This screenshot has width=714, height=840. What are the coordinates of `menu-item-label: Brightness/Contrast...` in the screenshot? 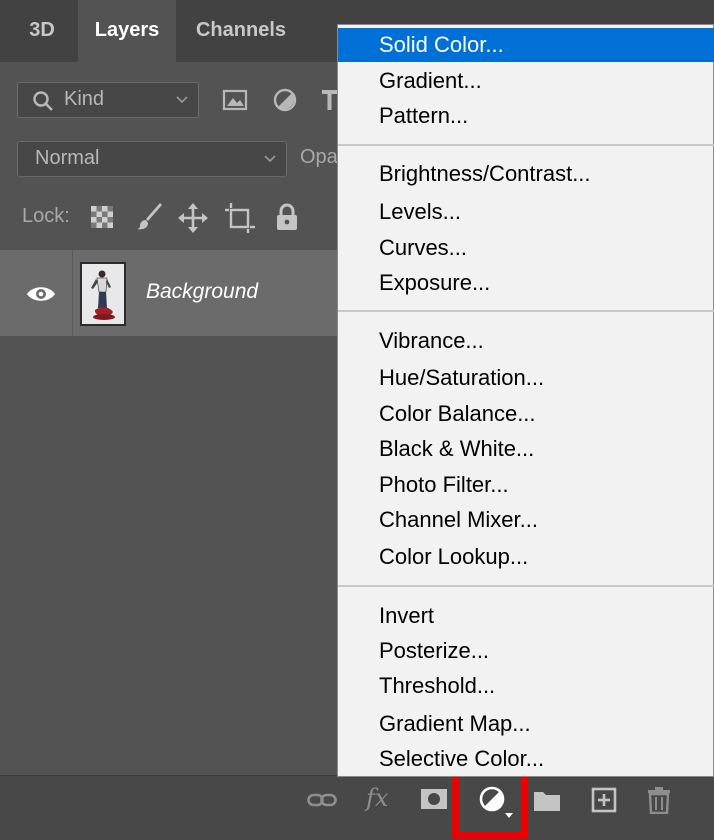 It's located at (485, 173).